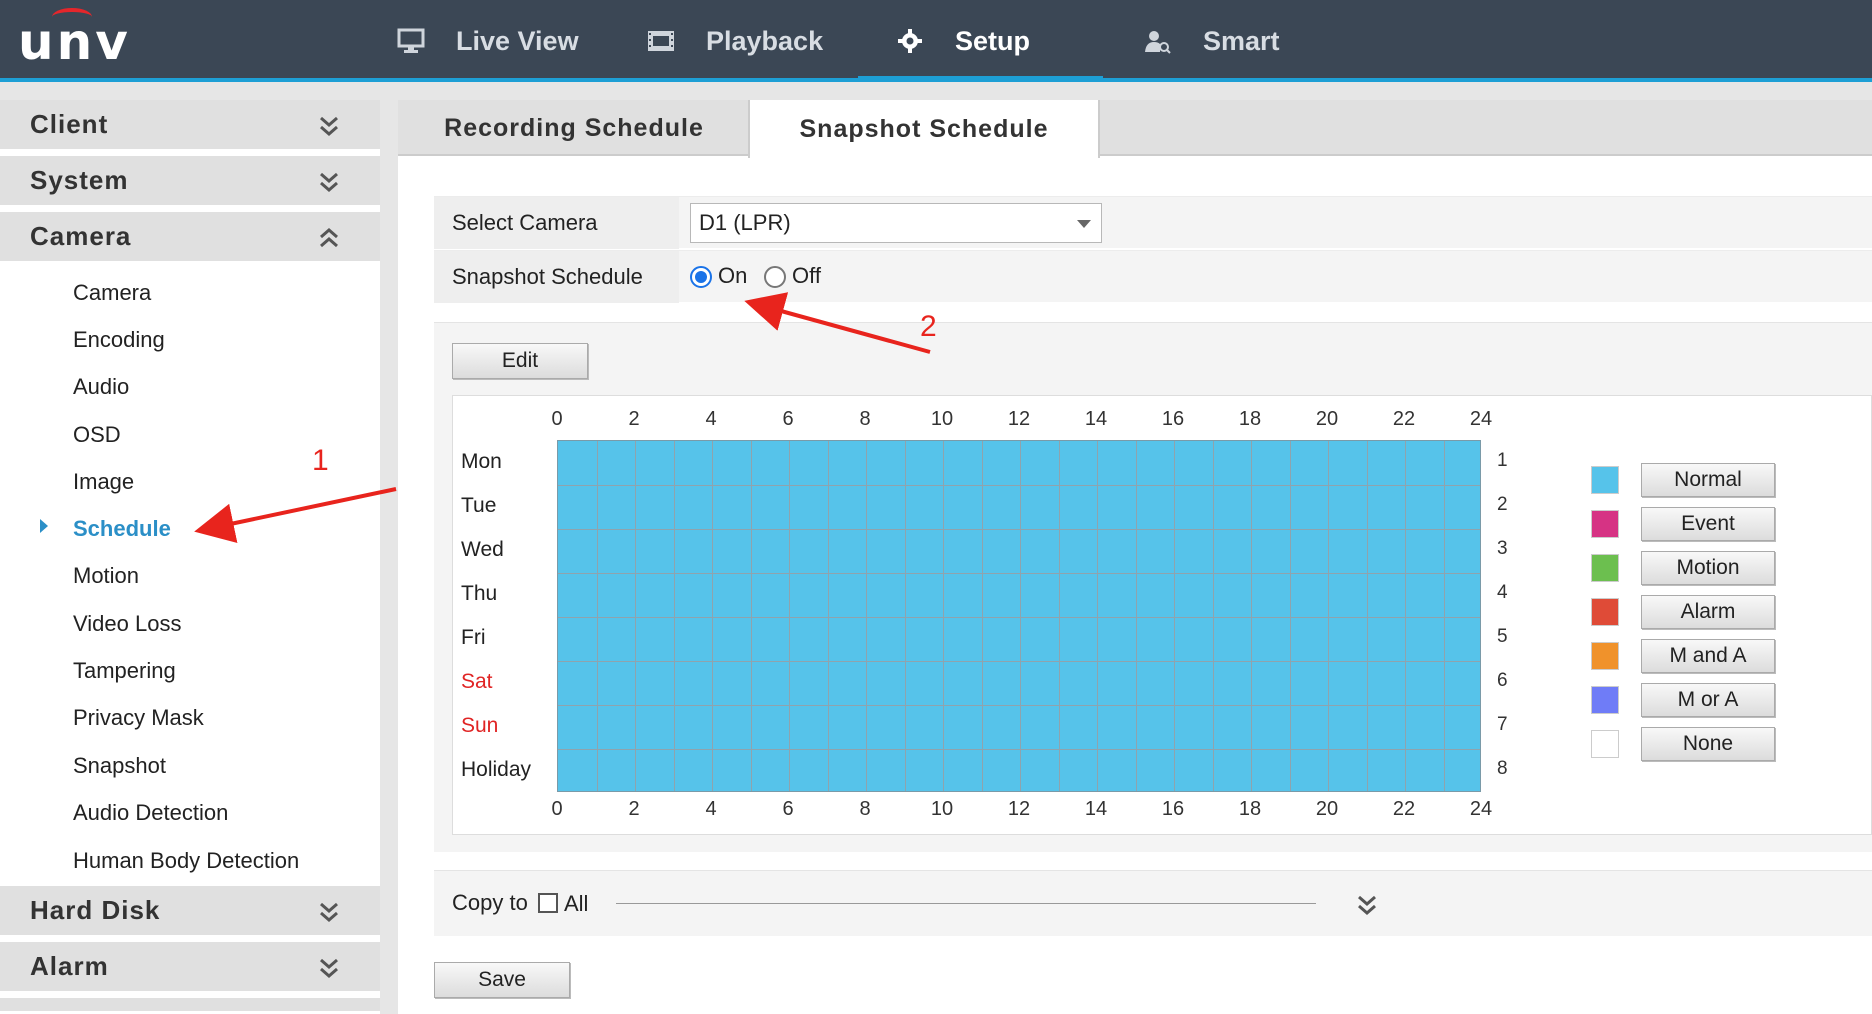 This screenshot has width=1872, height=1014. Describe the element at coordinates (124, 671) in the screenshot. I see `sidebar-item-tampering: Tampering` at that location.